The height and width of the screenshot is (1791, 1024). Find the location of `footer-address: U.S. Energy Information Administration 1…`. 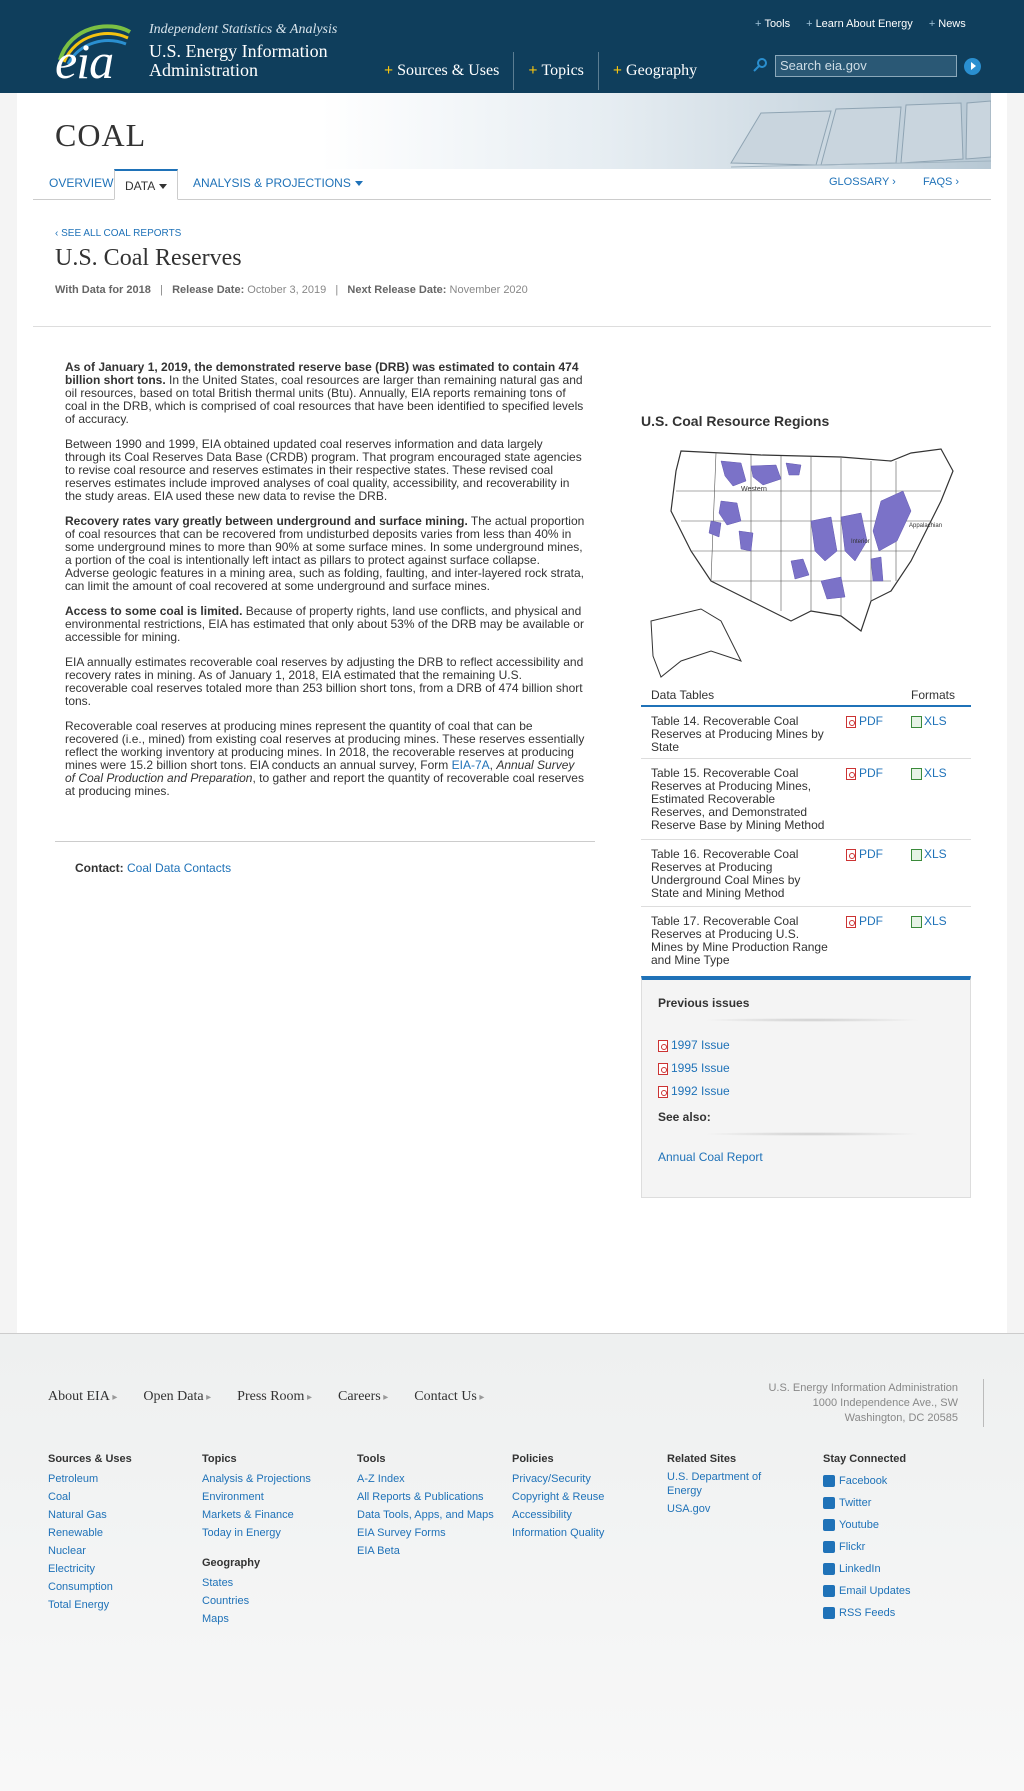

footer-address: U.S. Energy Information Administration 1… is located at coordinates (863, 1403).